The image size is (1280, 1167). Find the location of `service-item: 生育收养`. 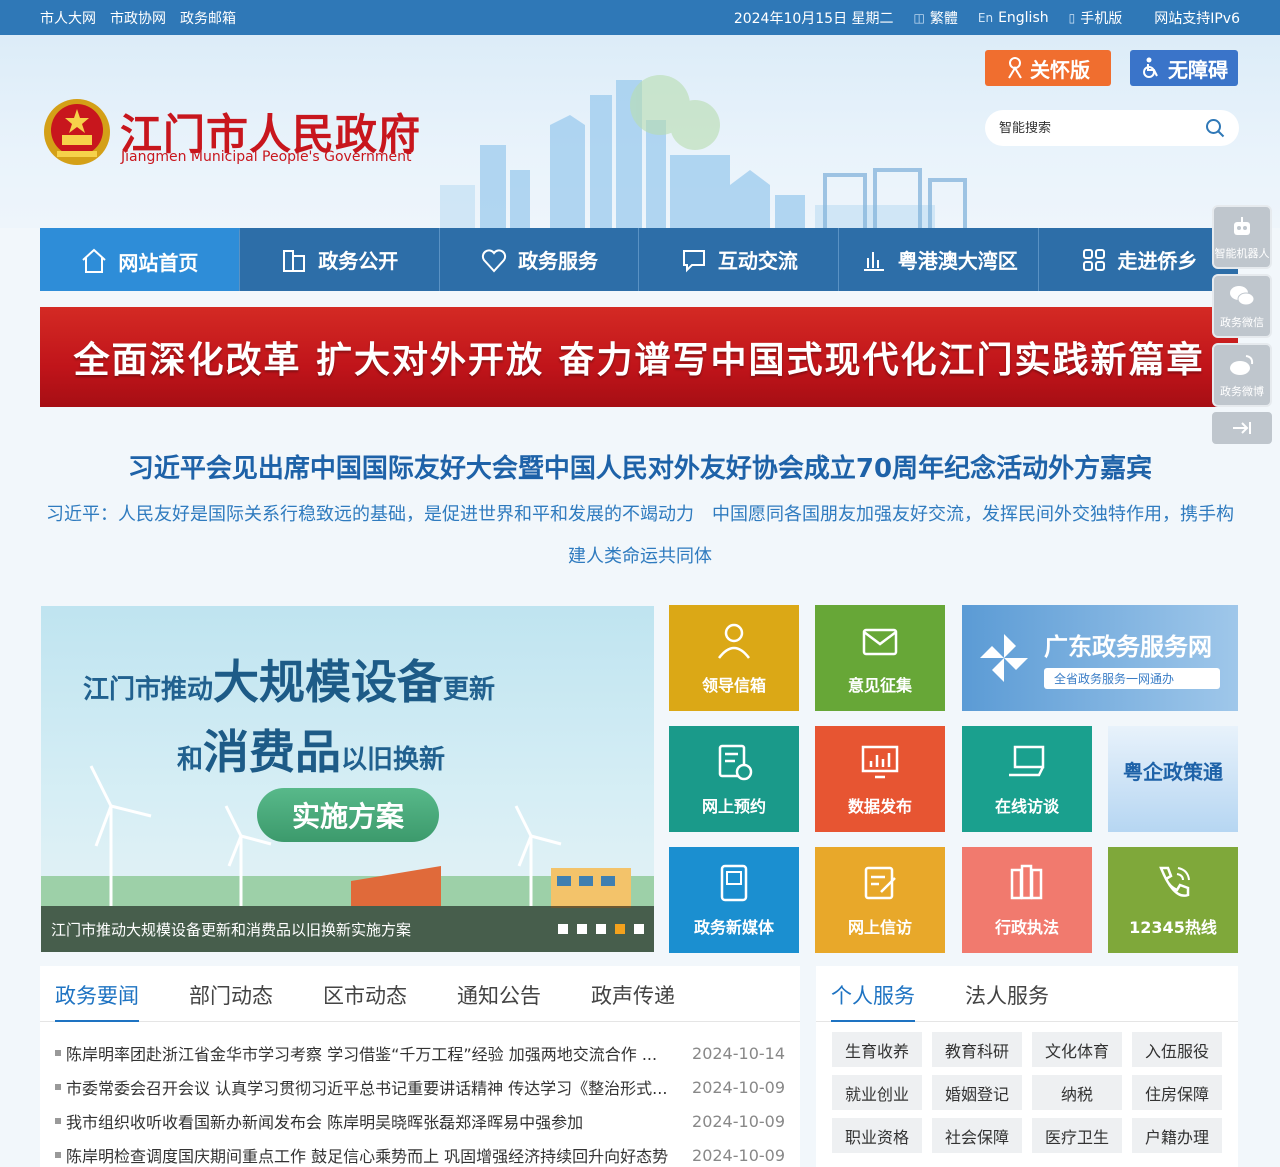

service-item: 生育收养 is located at coordinates (877, 1049).